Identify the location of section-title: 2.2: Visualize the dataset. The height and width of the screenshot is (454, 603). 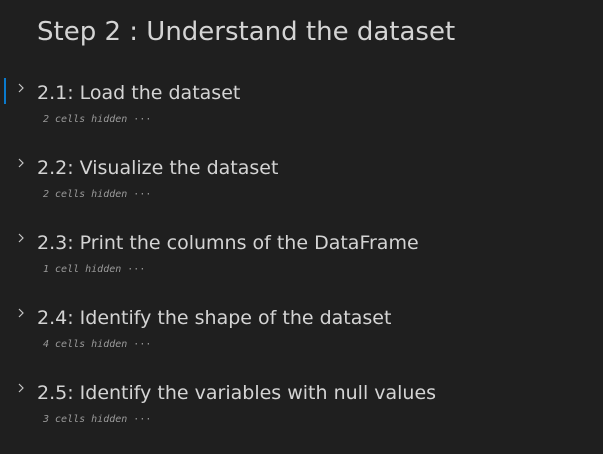
(157, 168).